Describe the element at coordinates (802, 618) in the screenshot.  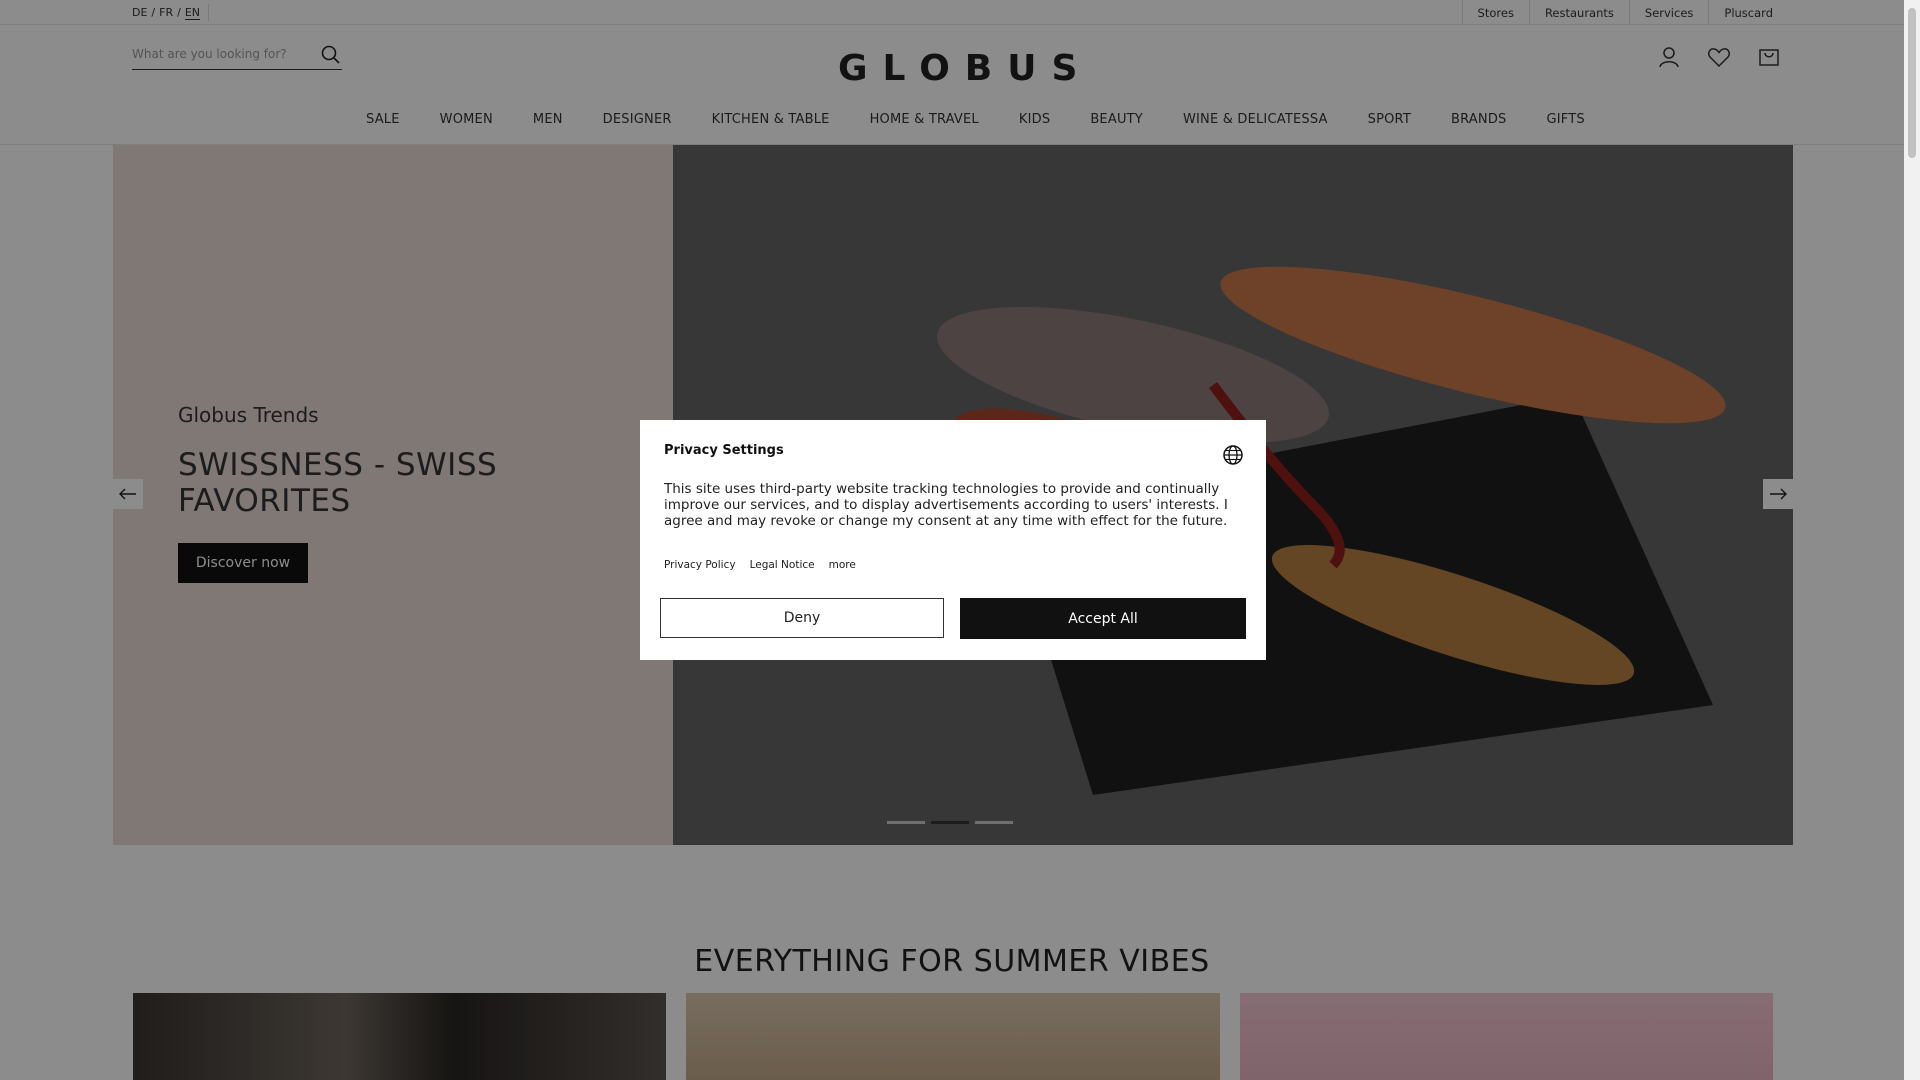
I see `deny-button: Deny` at that location.